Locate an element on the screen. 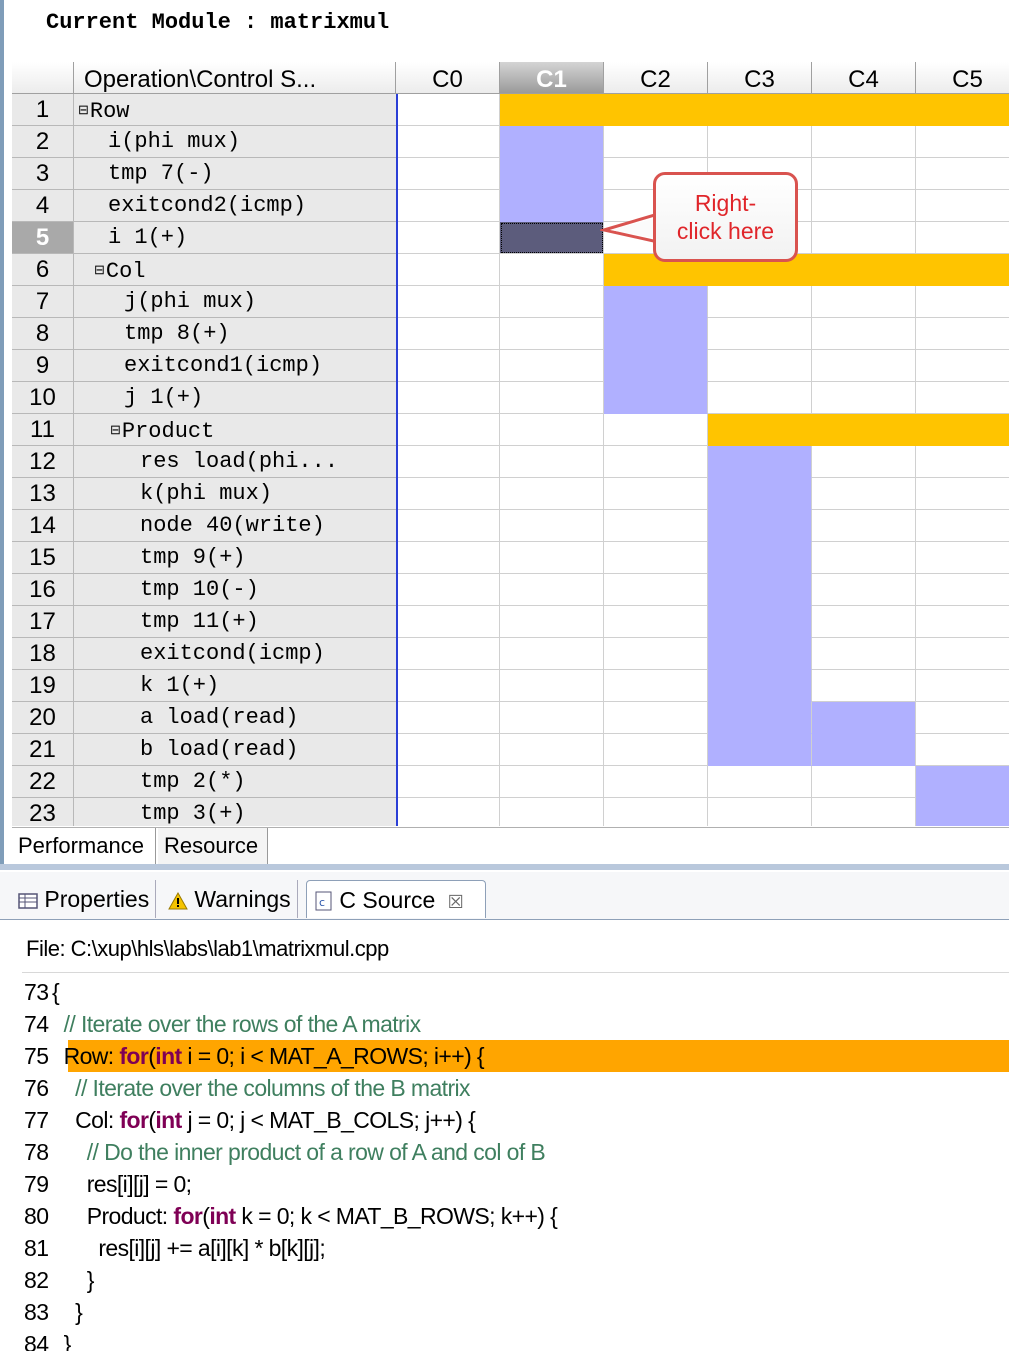 Image resolution: width=1009 pixels, height=1351 pixels. schedule-row: 3 tmp 7(-) is located at coordinates (510, 174).